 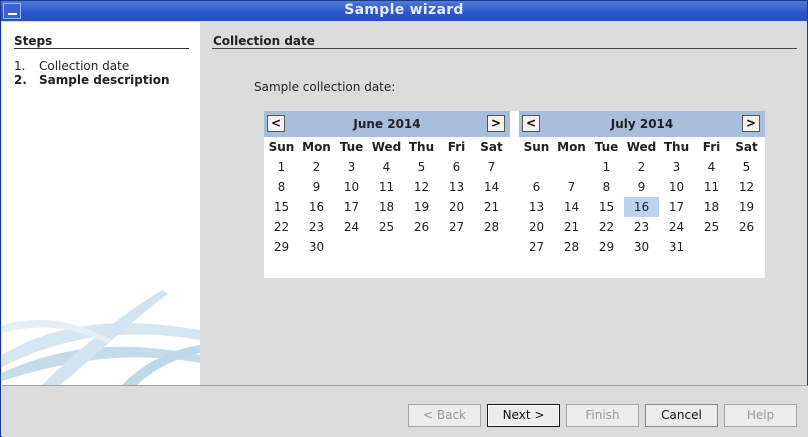 I want to click on back-button: < Back, so click(x=444, y=415).